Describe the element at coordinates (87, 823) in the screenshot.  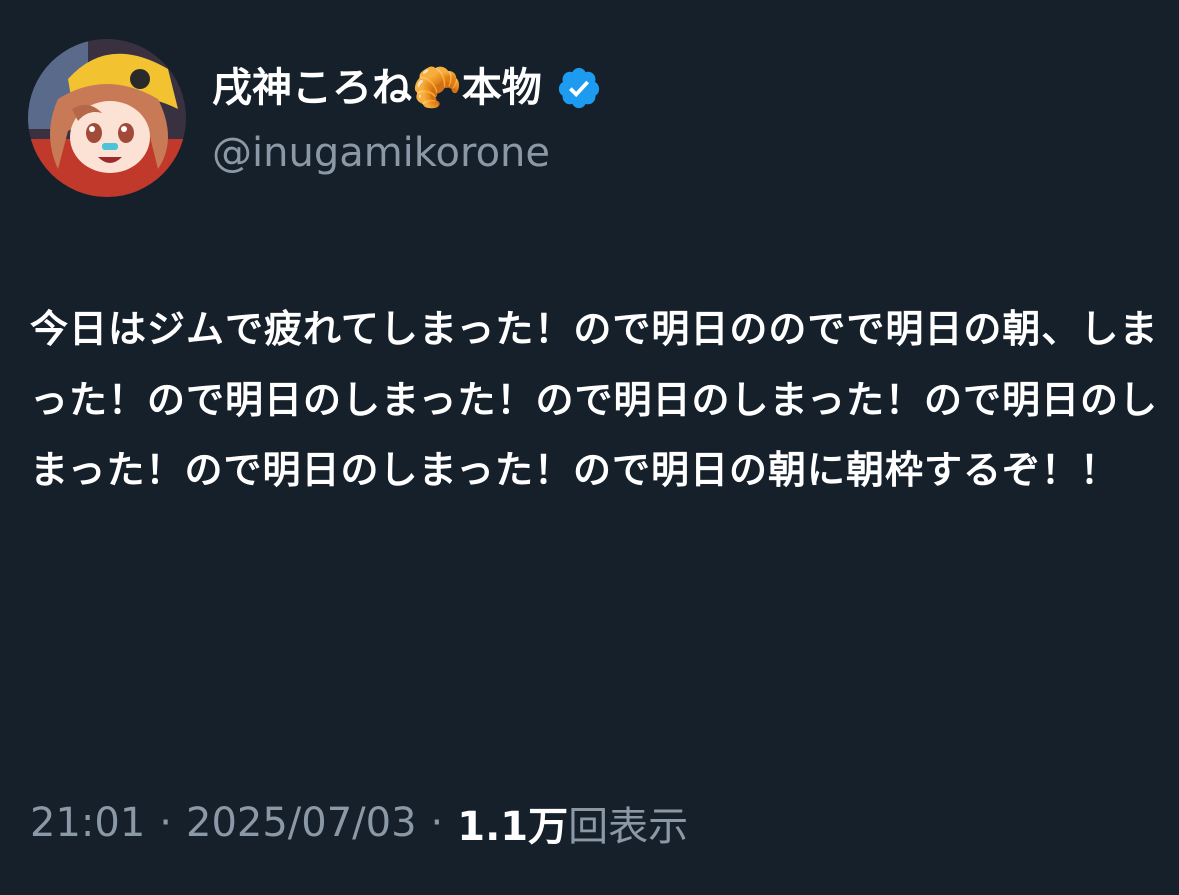
I see `tweet-time: 21:01` at that location.